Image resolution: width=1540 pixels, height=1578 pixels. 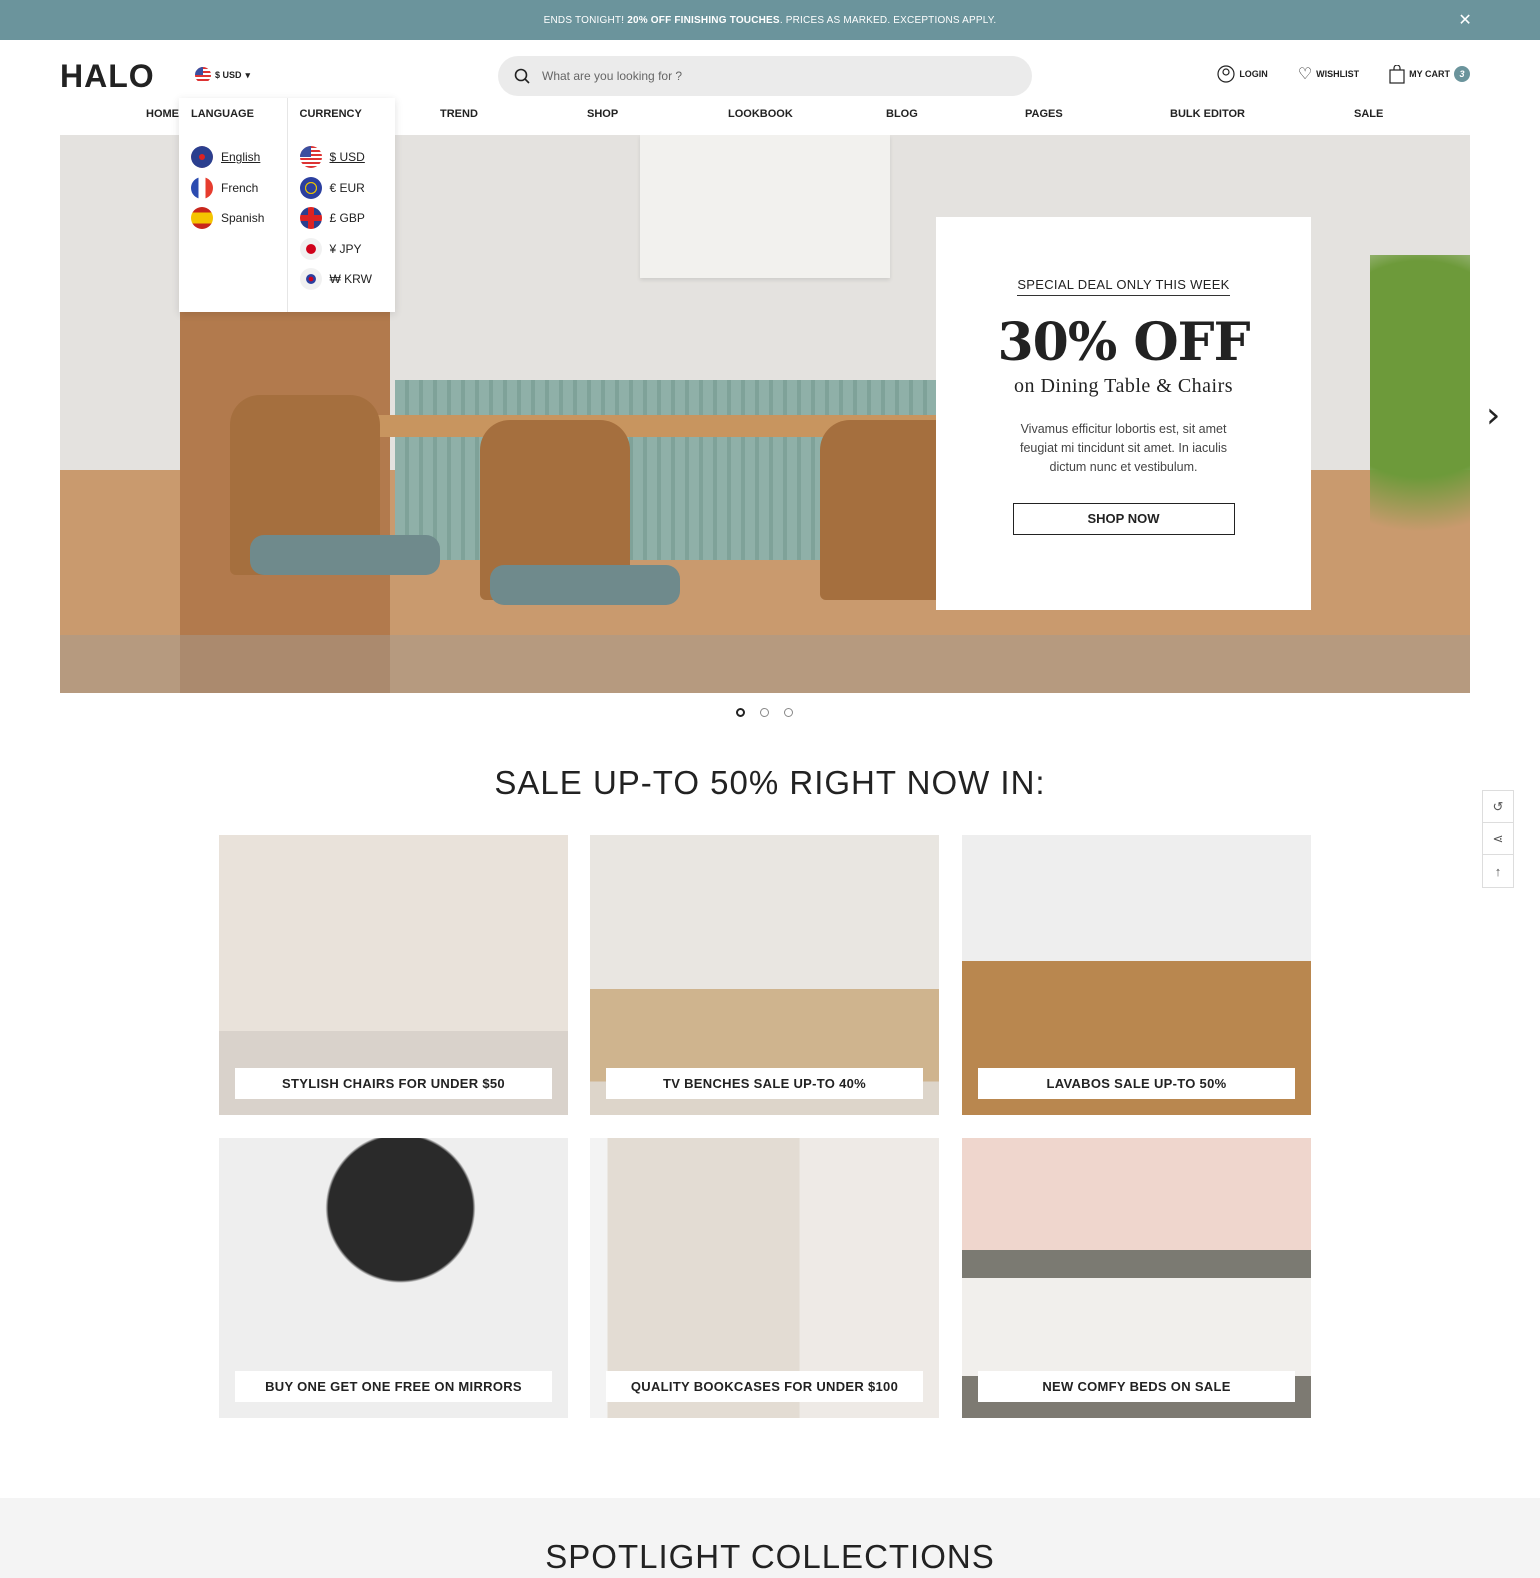 What do you see at coordinates (765, 206) in the screenshot?
I see `wall-art-image` at bounding box center [765, 206].